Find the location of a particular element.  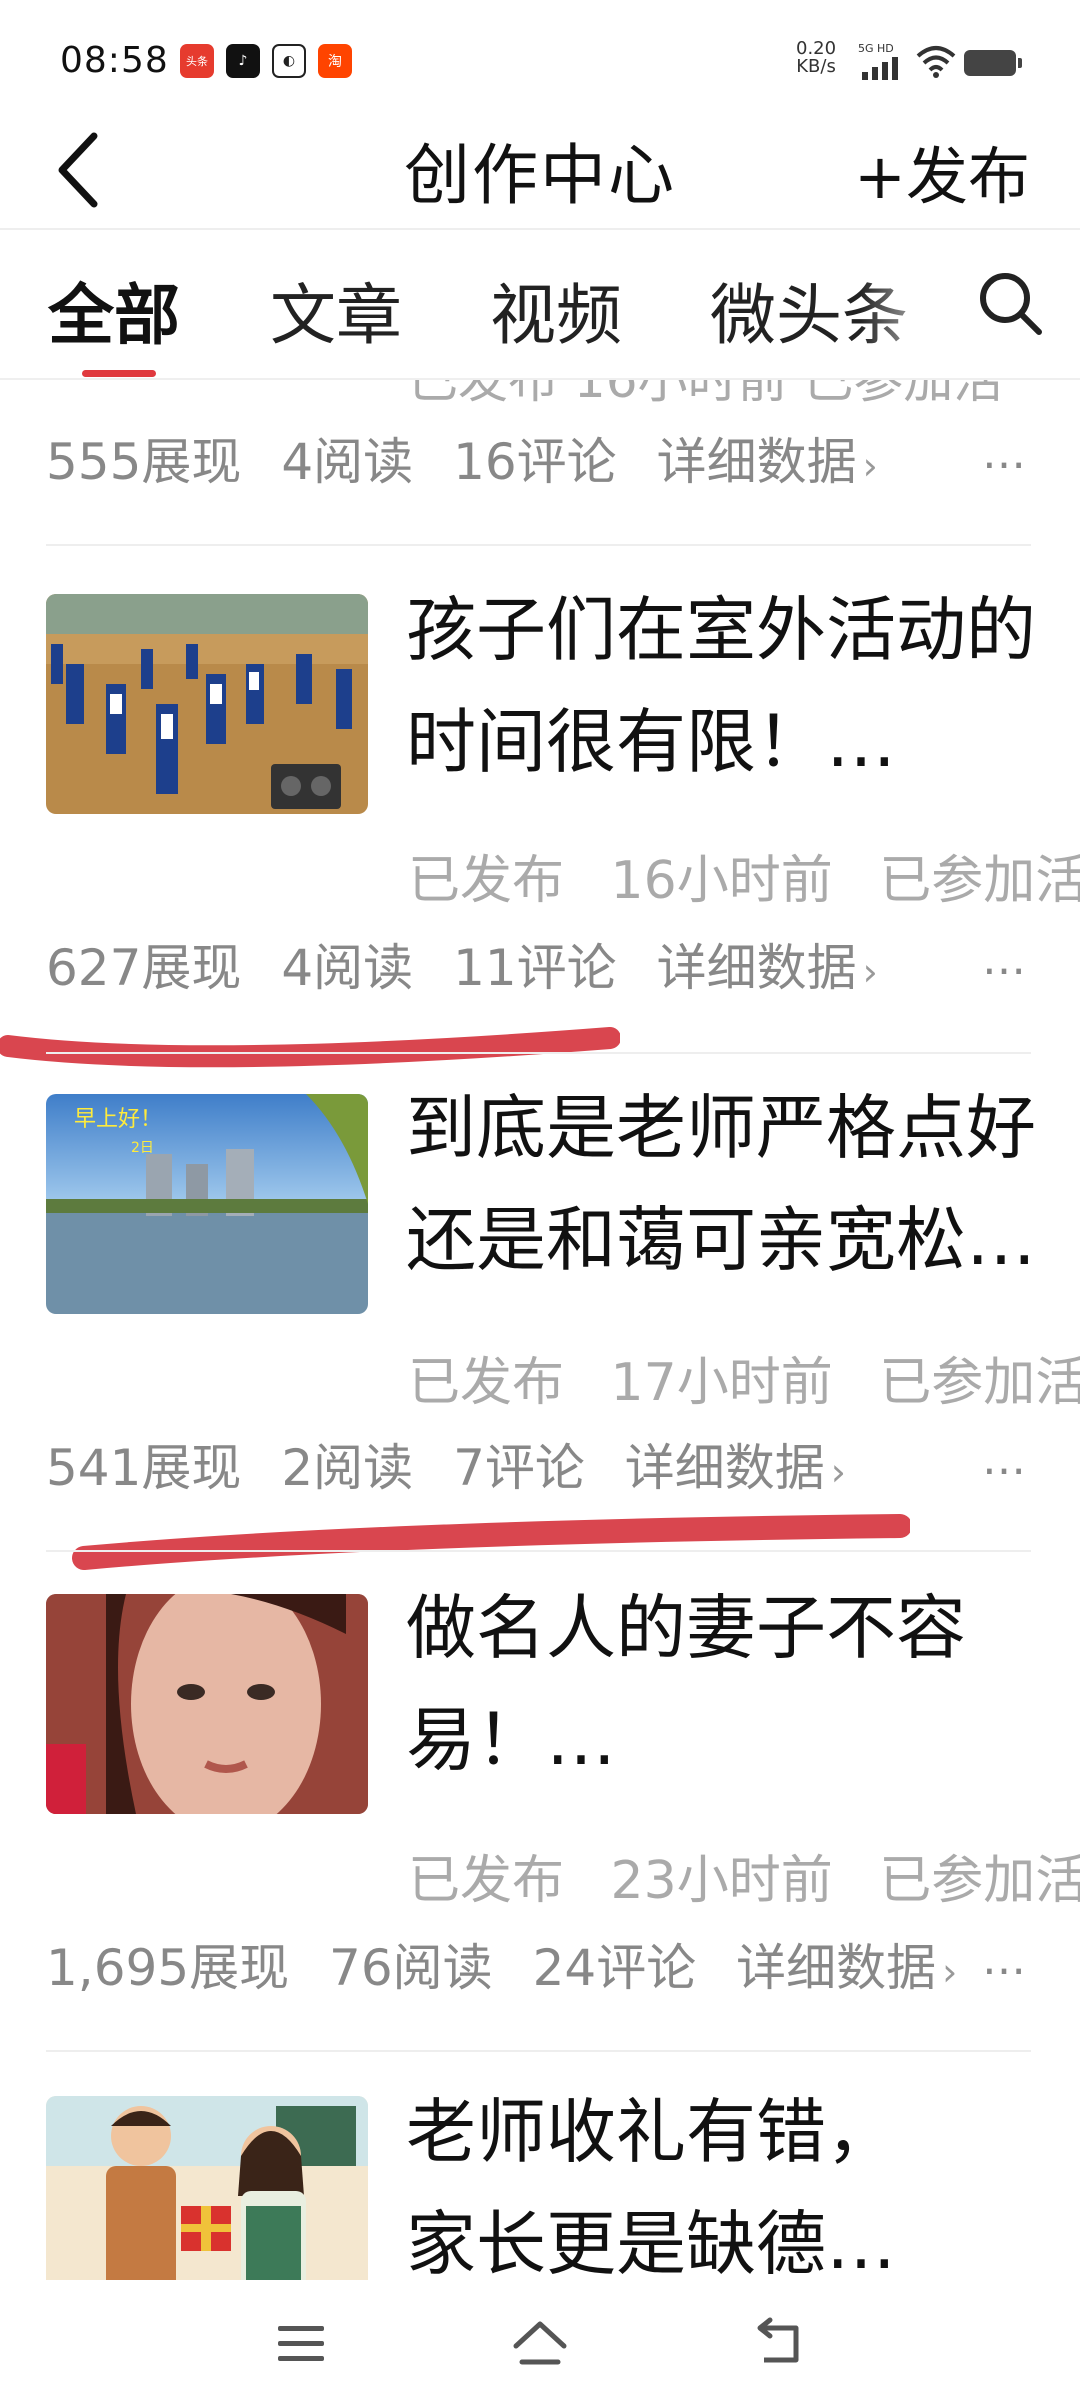

home-icon is located at coordinates (540, 2344).